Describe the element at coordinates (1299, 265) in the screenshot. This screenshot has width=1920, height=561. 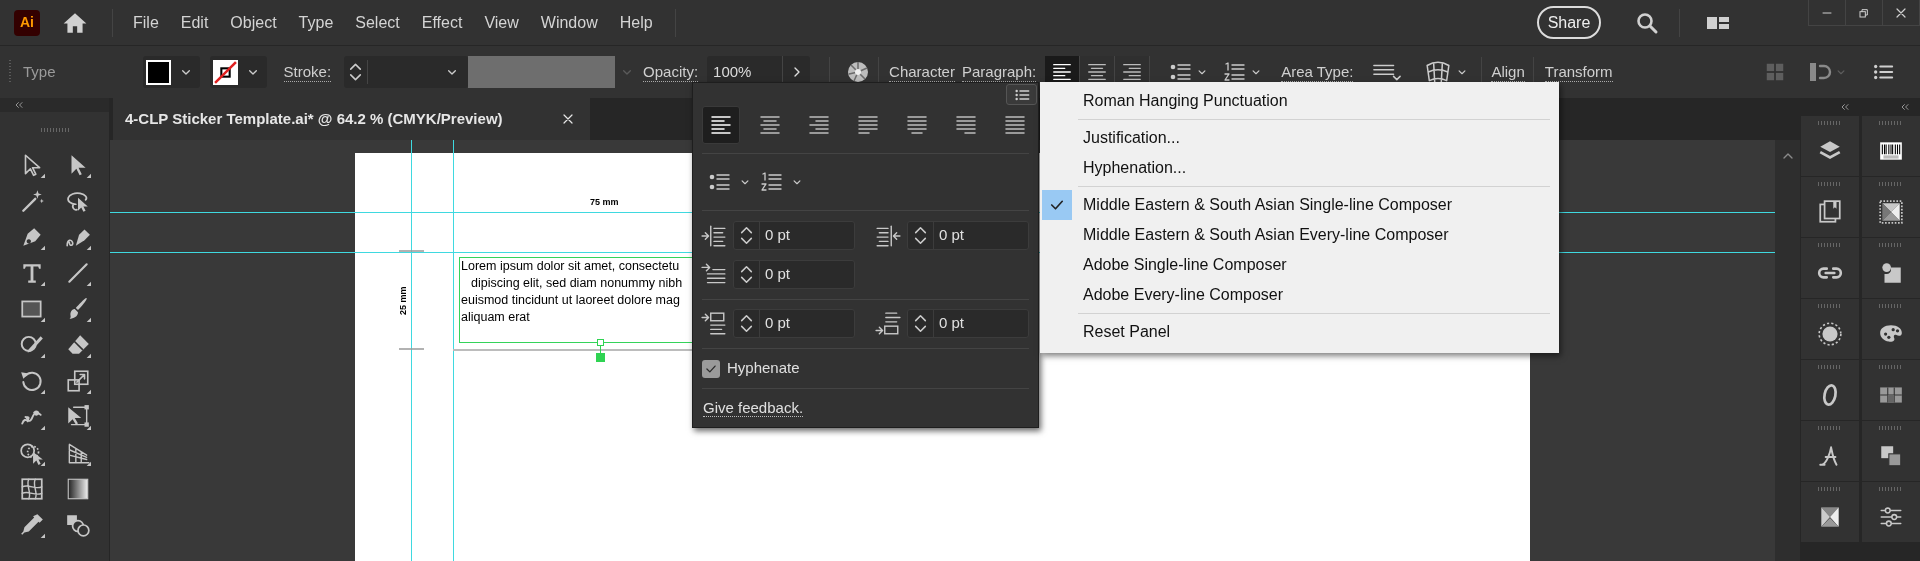
I see `menu-item: Adobe Single-line Composer` at that location.